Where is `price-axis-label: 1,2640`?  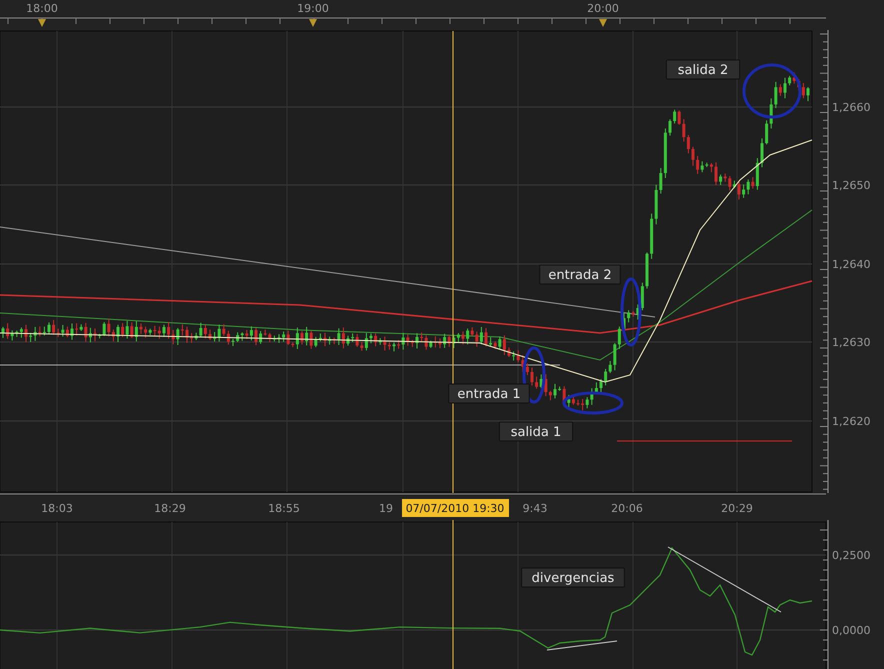
price-axis-label: 1,2640 is located at coordinates (851, 264).